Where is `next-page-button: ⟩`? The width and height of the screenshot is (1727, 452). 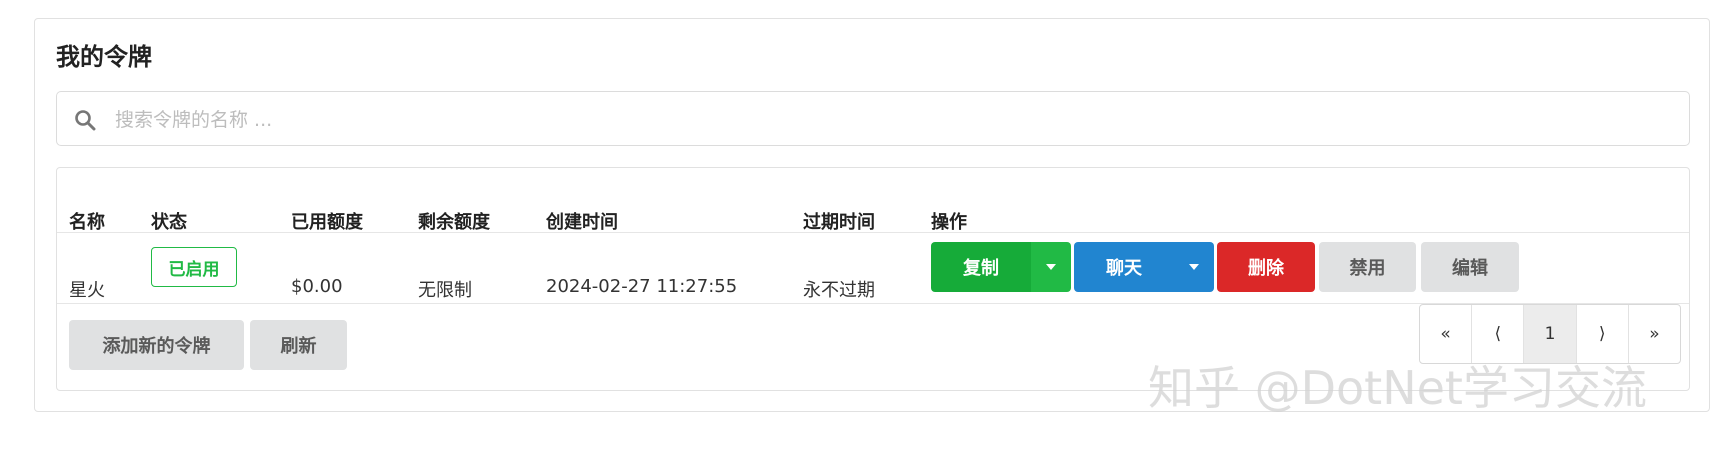 next-page-button: ⟩ is located at coordinates (1603, 334).